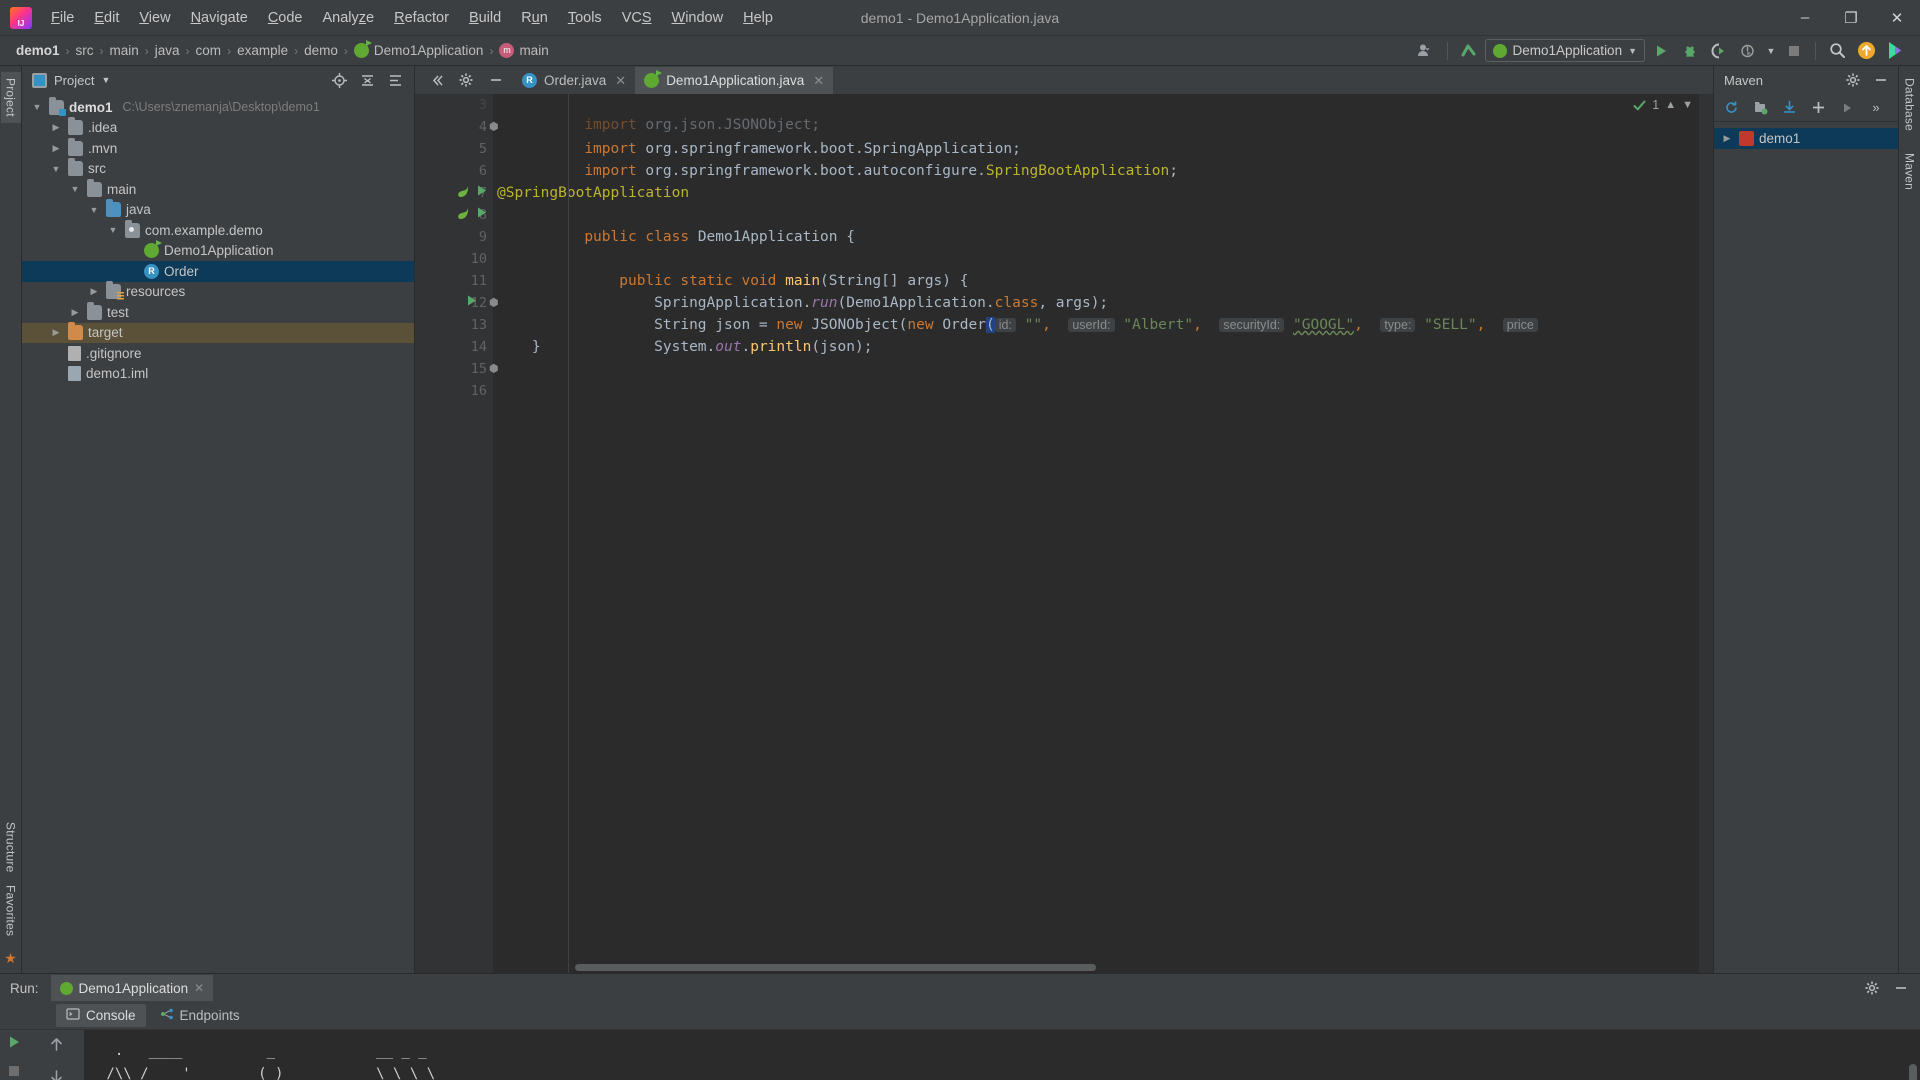 This screenshot has height=1080, width=1920. What do you see at coordinates (38, 50) in the screenshot?
I see `breadcrumb-item-0: demo1` at bounding box center [38, 50].